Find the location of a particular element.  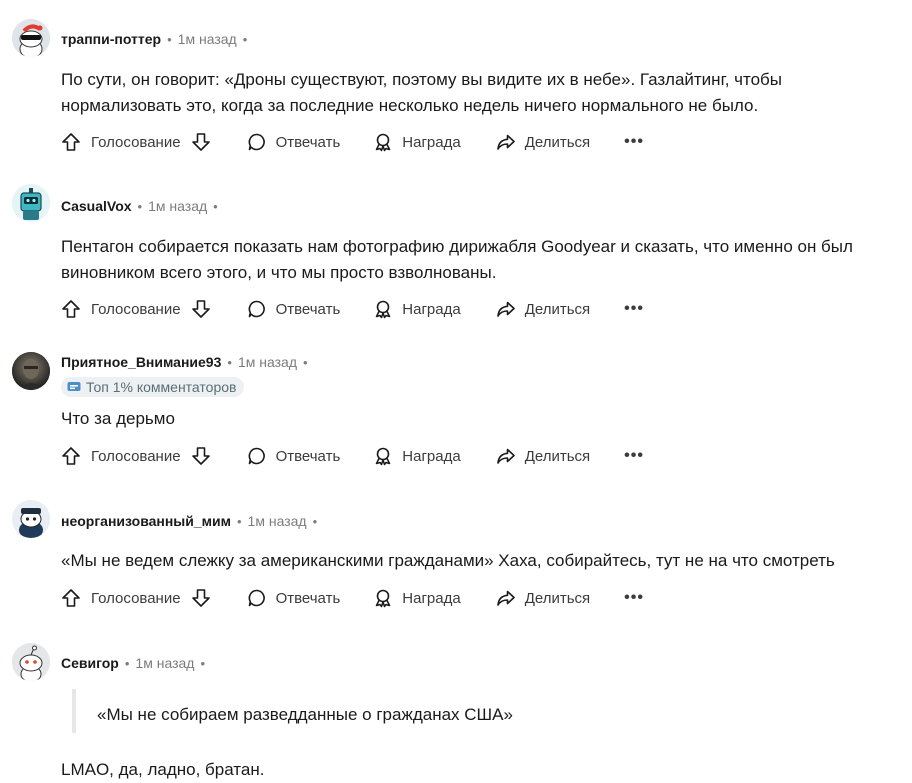

user-photo-avatar-icon is located at coordinates (31, 371).